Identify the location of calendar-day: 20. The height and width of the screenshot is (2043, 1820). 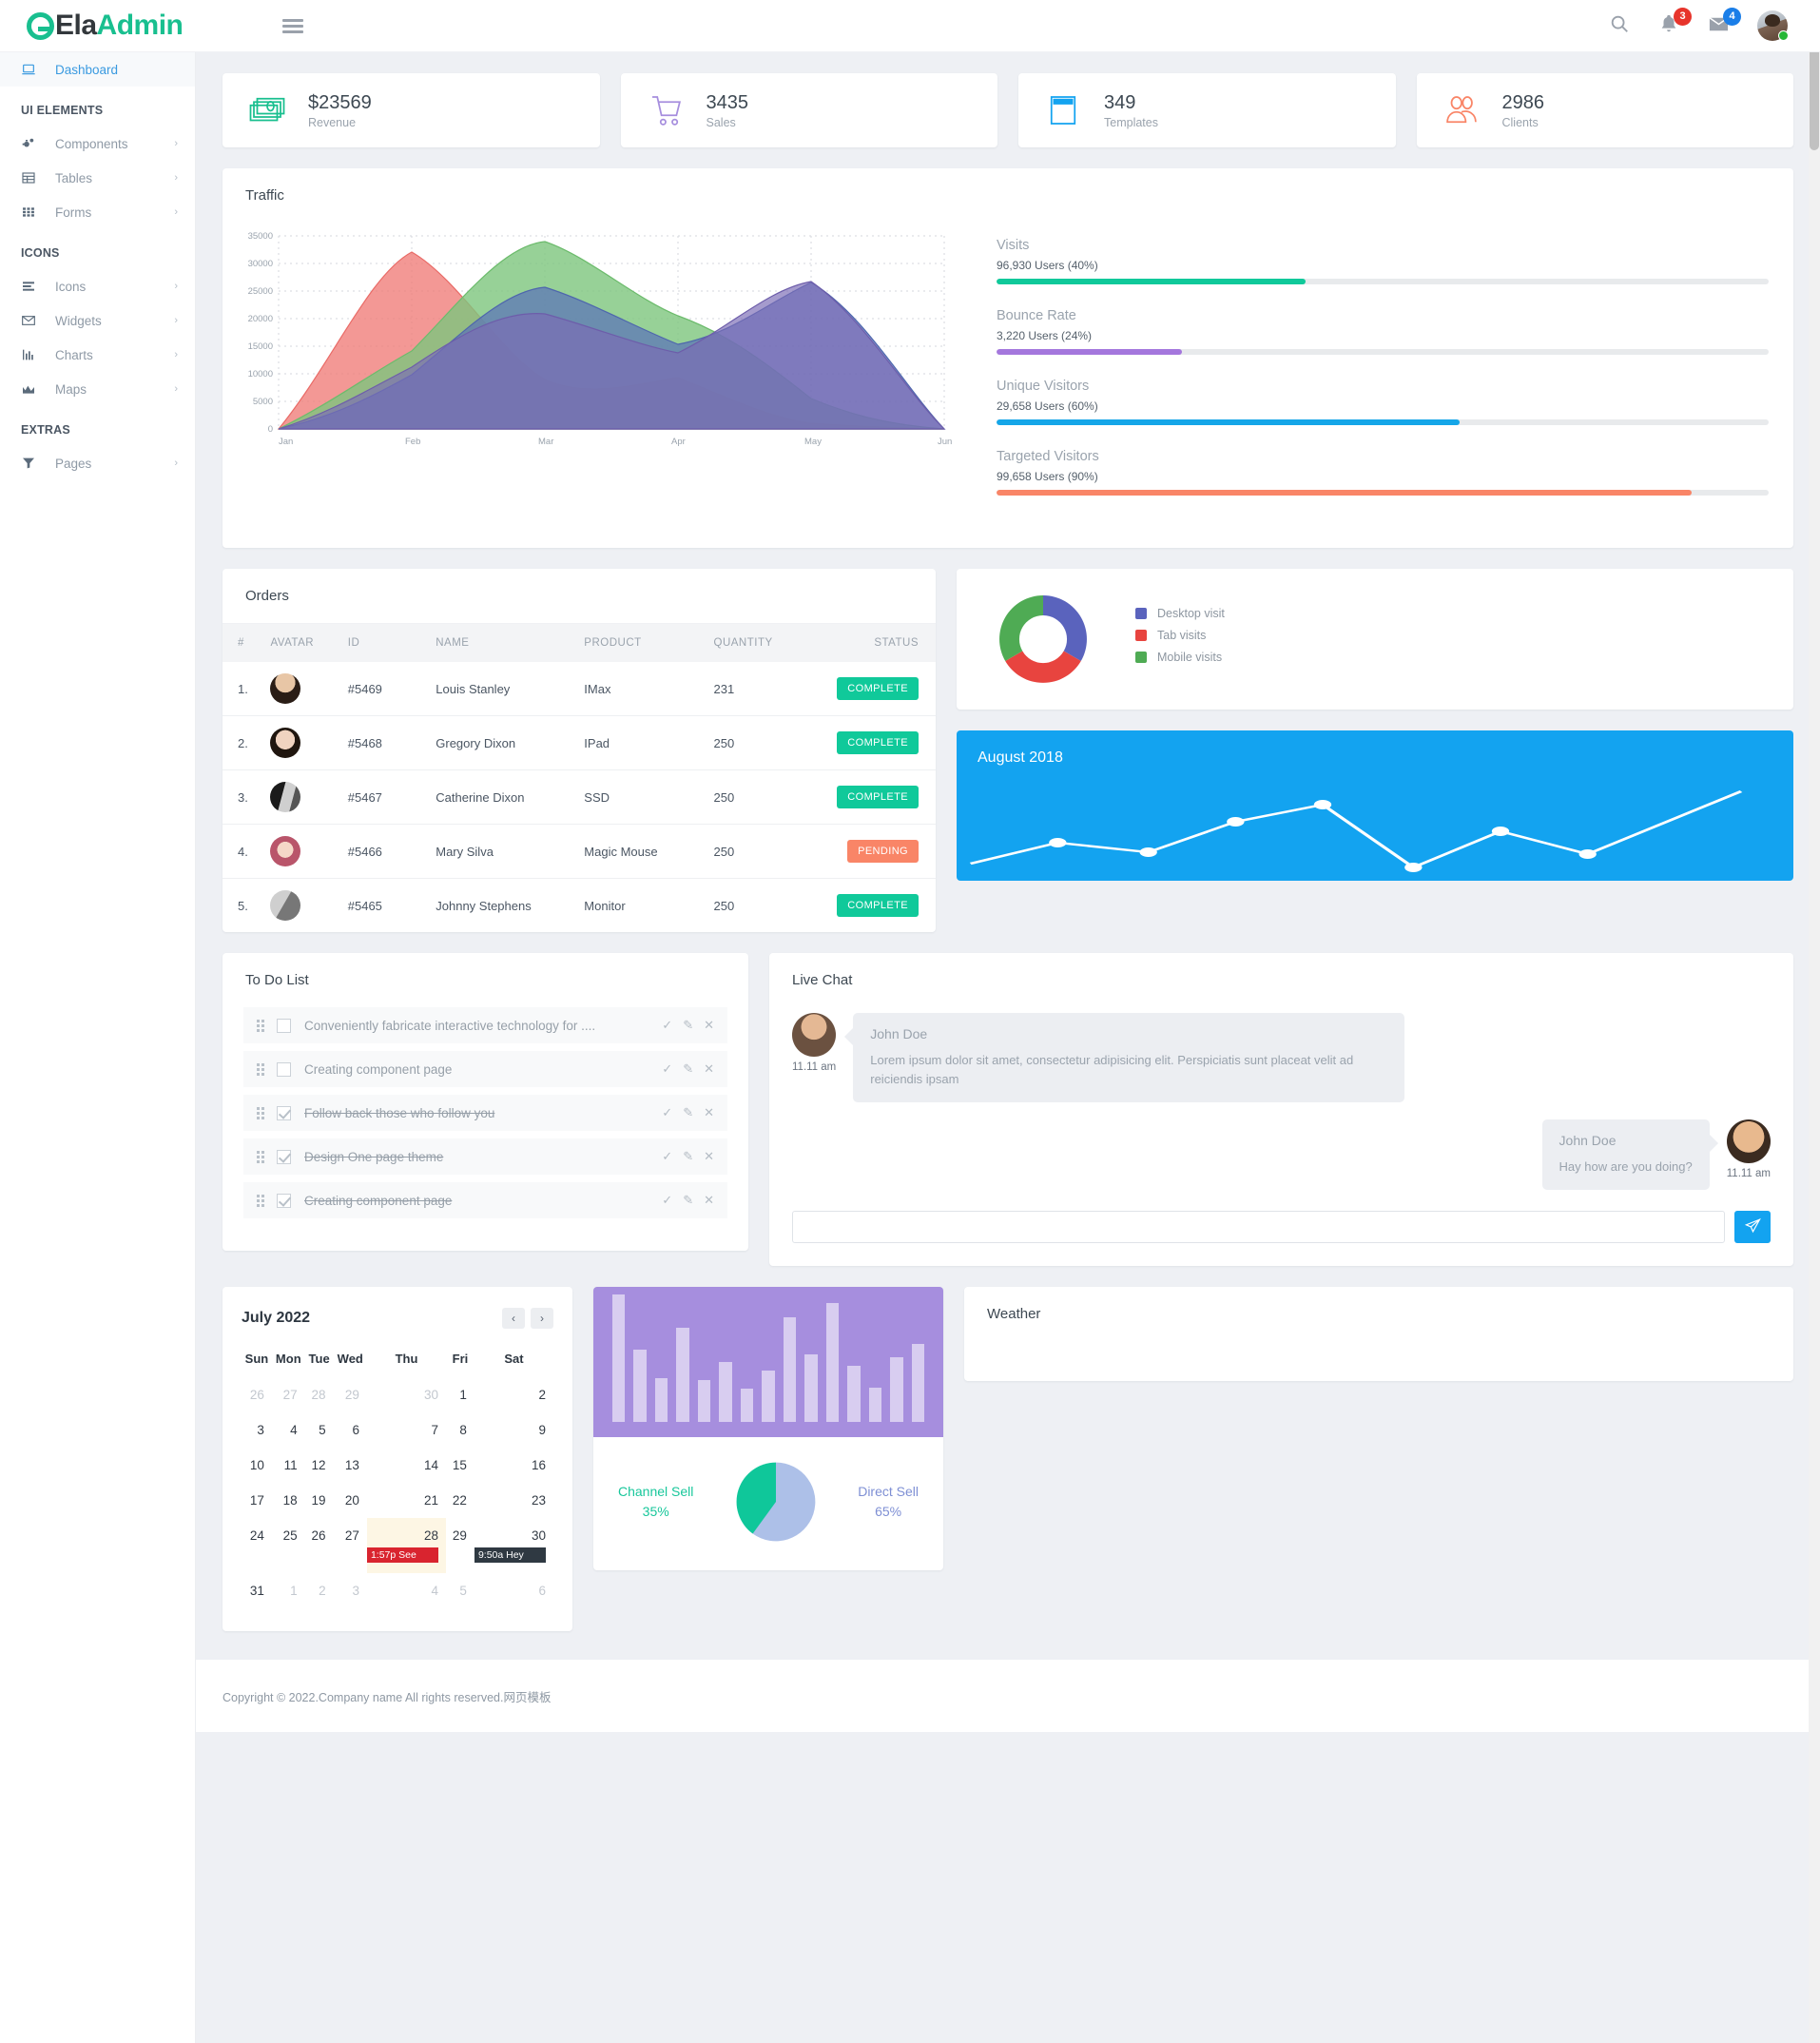
(351, 1500).